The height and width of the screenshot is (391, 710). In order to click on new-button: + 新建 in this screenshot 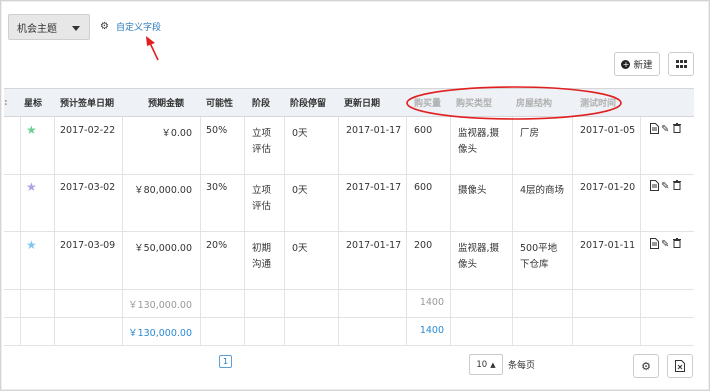, I will do `click(637, 64)`.